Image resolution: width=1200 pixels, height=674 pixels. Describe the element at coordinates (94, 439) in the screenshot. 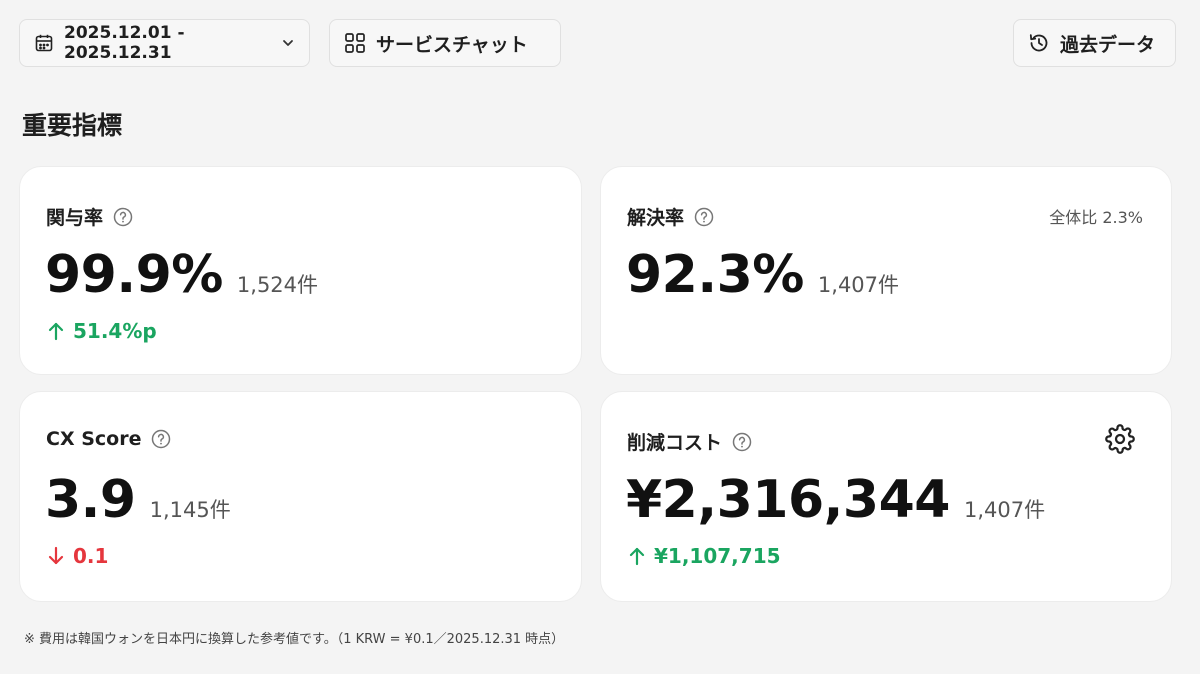

I see `card-label: CX Score` at that location.